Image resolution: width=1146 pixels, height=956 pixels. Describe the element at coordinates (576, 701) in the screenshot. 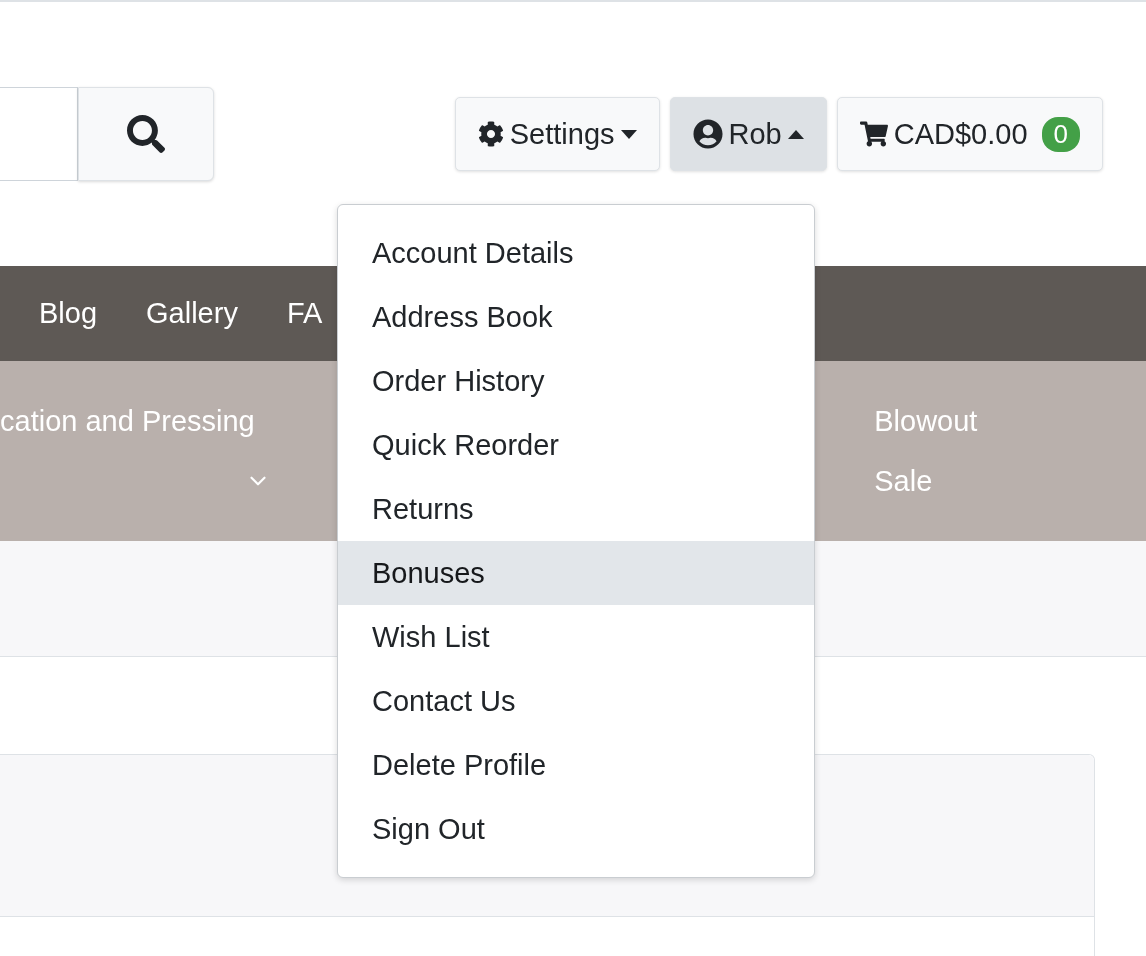

I see `menu-item: Contact Us` at that location.